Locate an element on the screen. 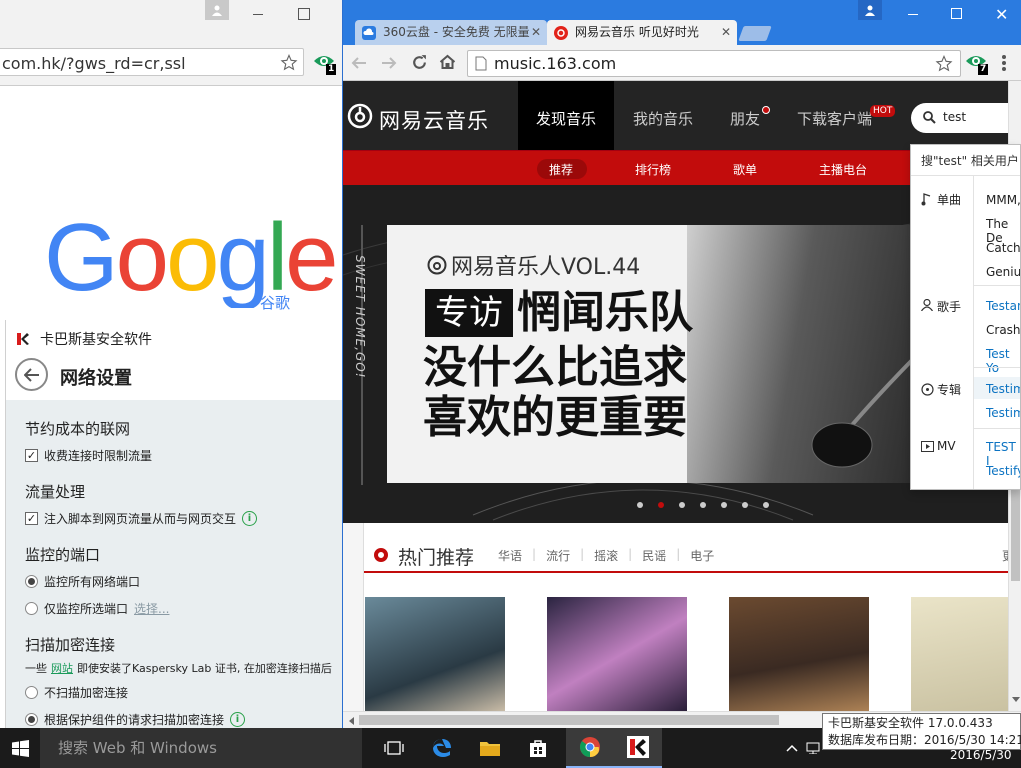 This screenshot has height=768, width=1021. person-icon is located at coordinates (927, 305).